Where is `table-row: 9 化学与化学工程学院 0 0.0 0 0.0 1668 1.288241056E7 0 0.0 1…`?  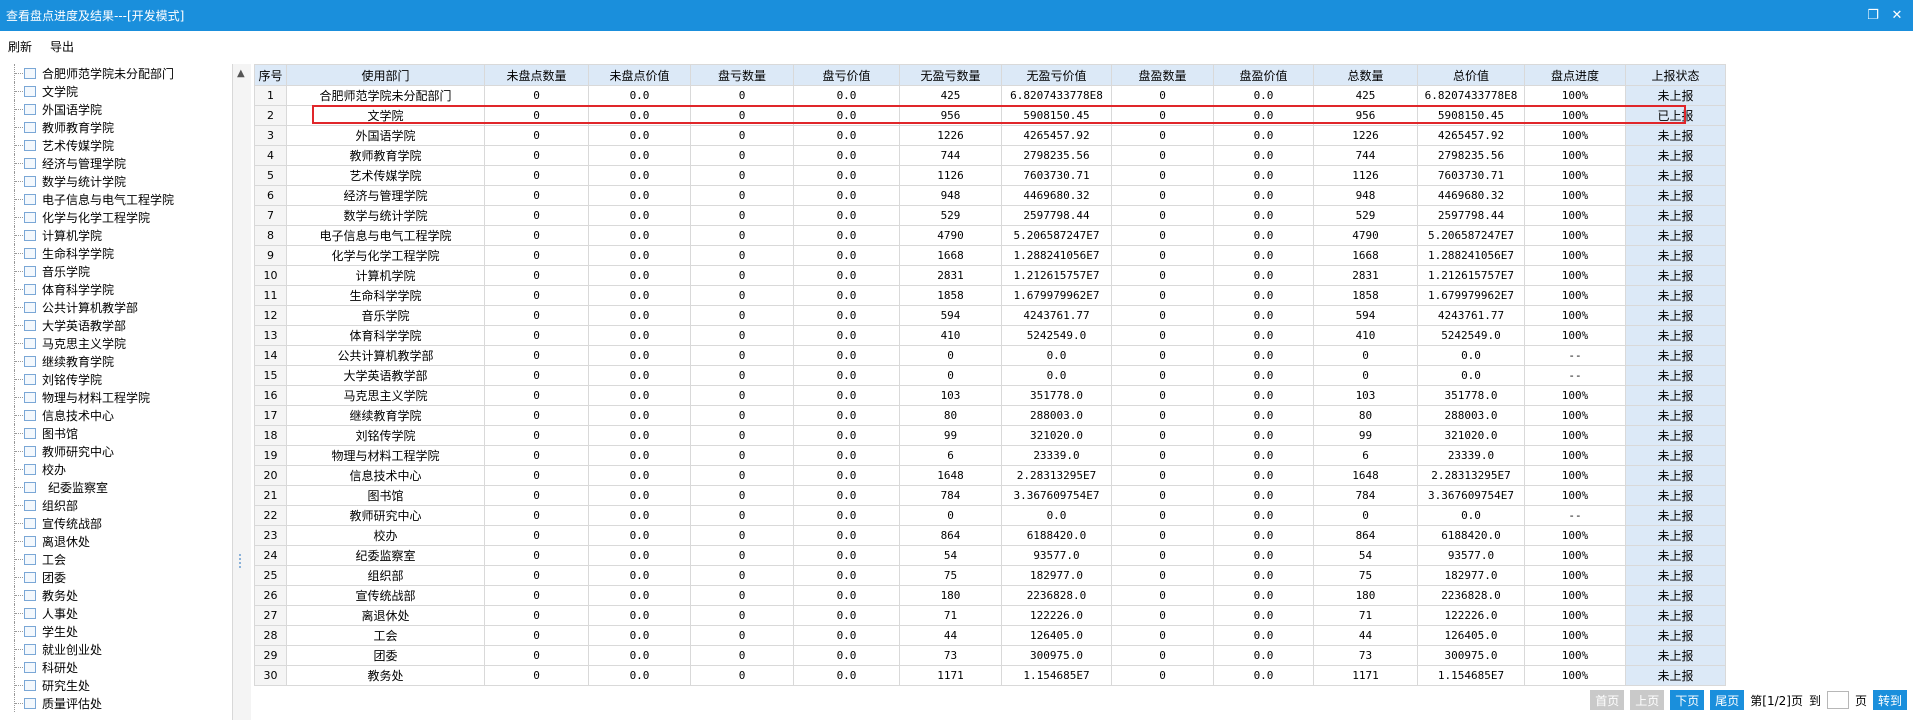 table-row: 9 化学与化学工程学院 0 0.0 0 0.0 1668 1.288241056E7 0 0.0 1… is located at coordinates (990, 255).